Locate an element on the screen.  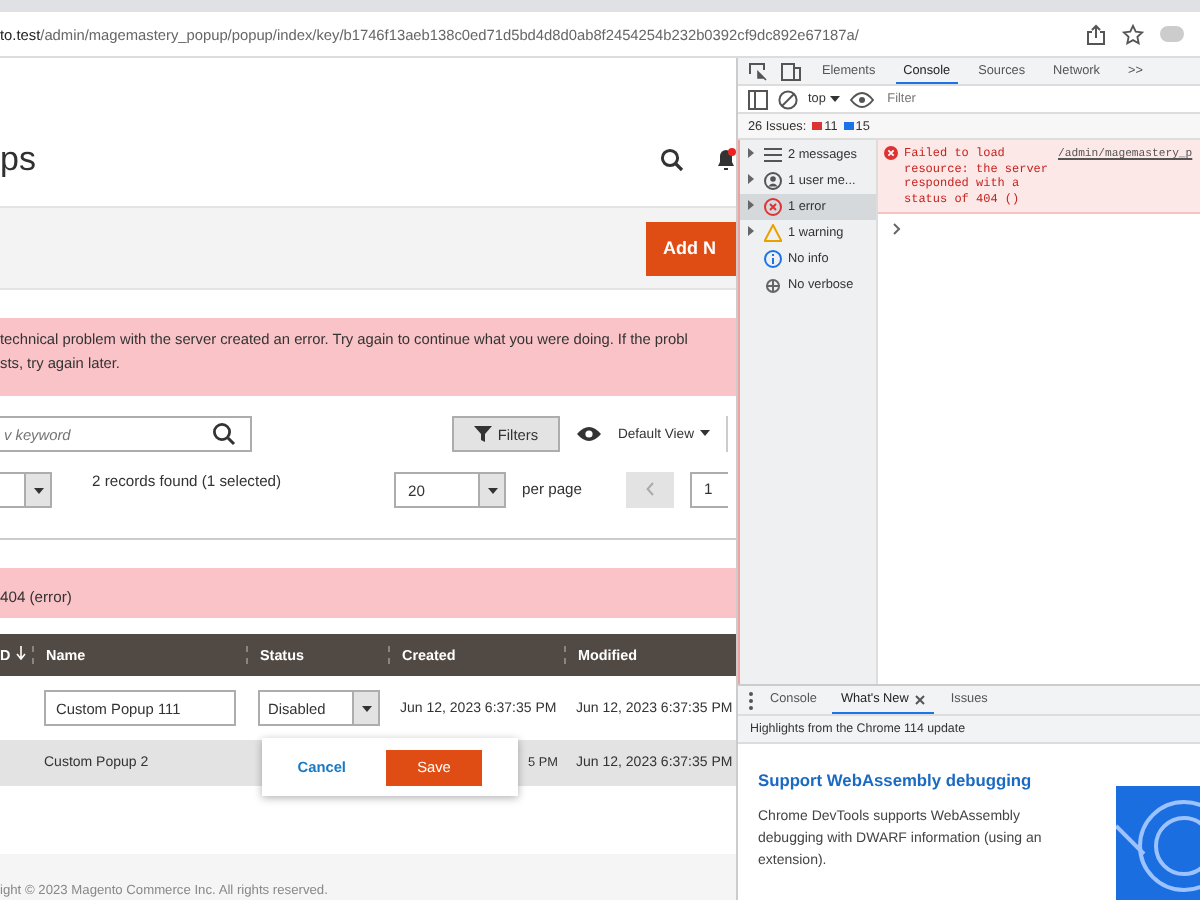
chevron-left-icon is located at coordinates (650, 489).